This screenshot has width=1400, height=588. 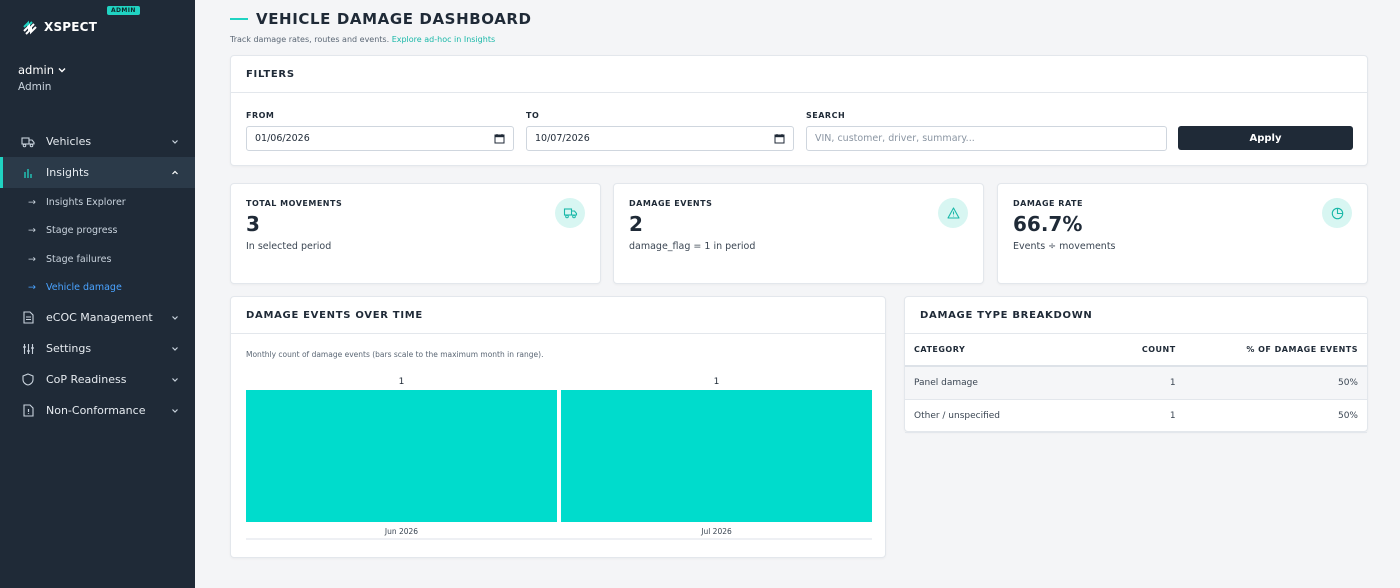 What do you see at coordinates (84, 288) in the screenshot?
I see `sidebar-subitem-label: Vehicle damage` at bounding box center [84, 288].